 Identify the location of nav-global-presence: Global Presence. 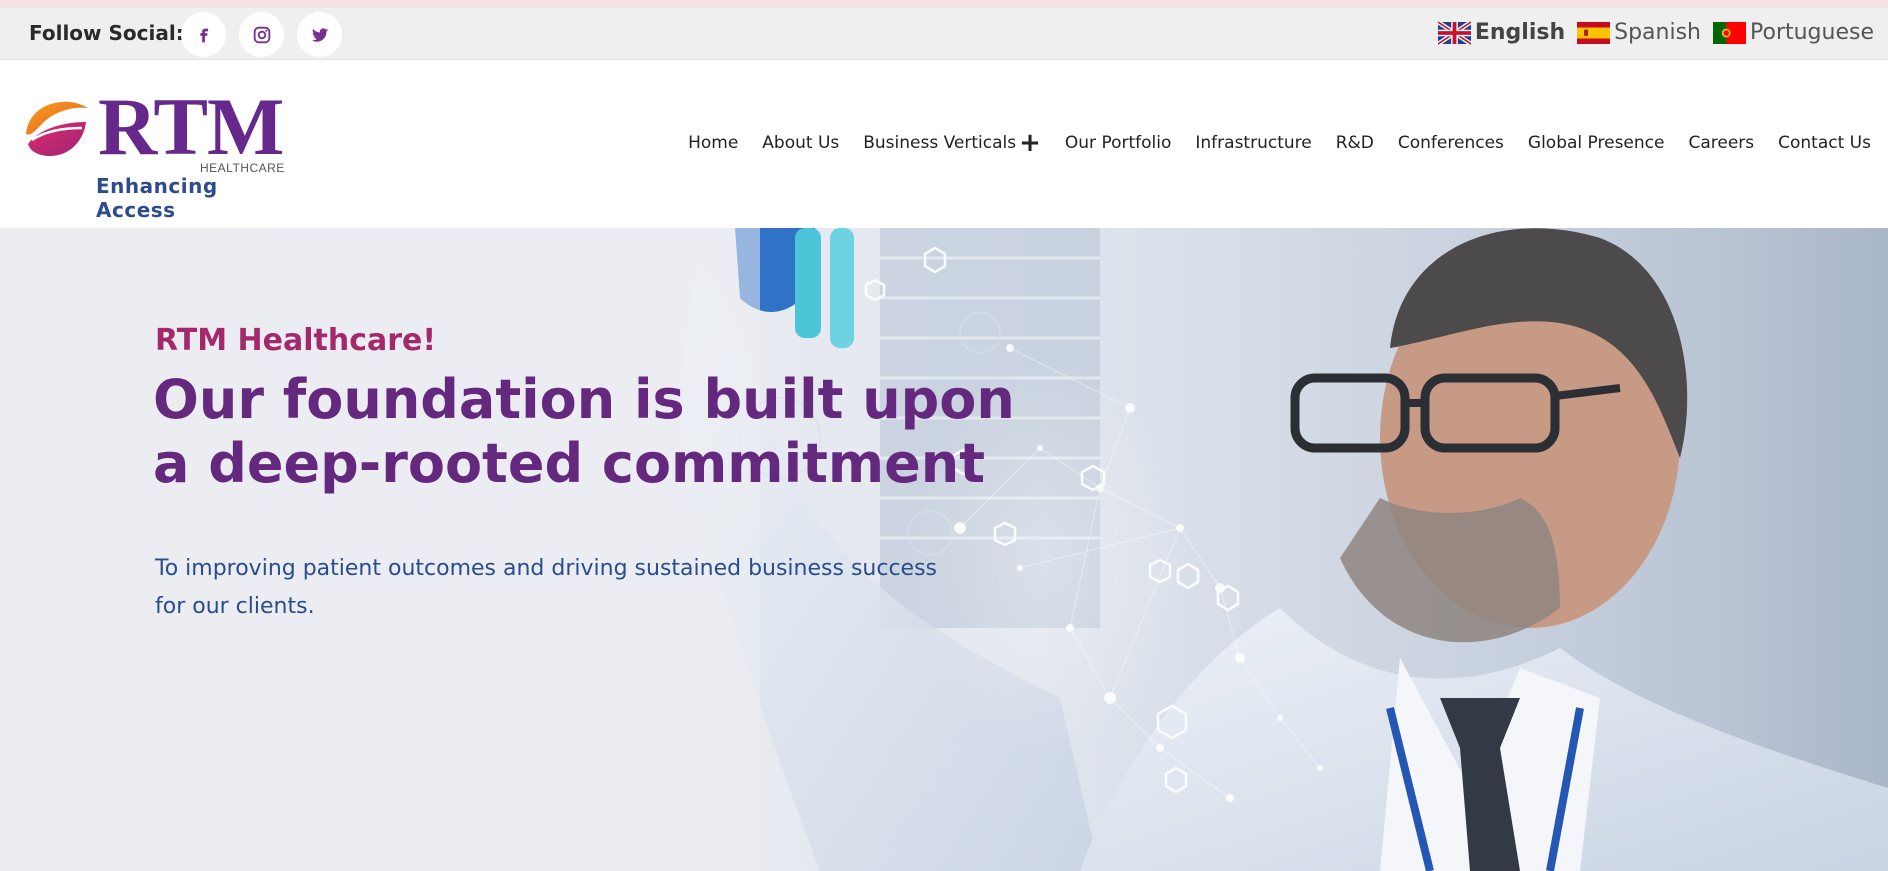
(1596, 143).